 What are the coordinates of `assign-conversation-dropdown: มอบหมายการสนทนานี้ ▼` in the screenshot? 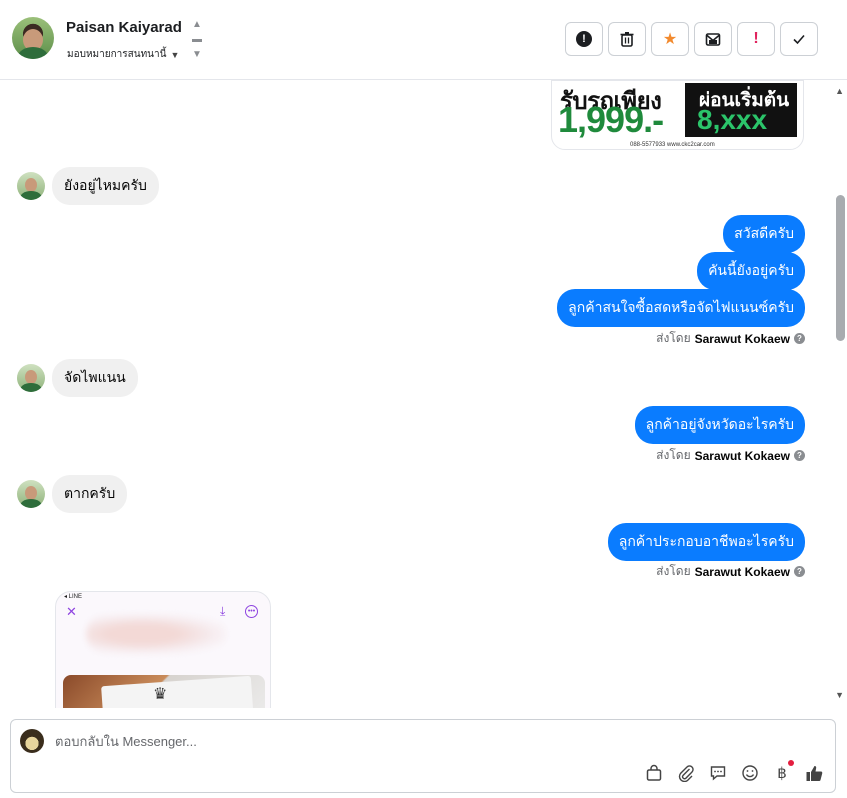 It's located at (123, 54).